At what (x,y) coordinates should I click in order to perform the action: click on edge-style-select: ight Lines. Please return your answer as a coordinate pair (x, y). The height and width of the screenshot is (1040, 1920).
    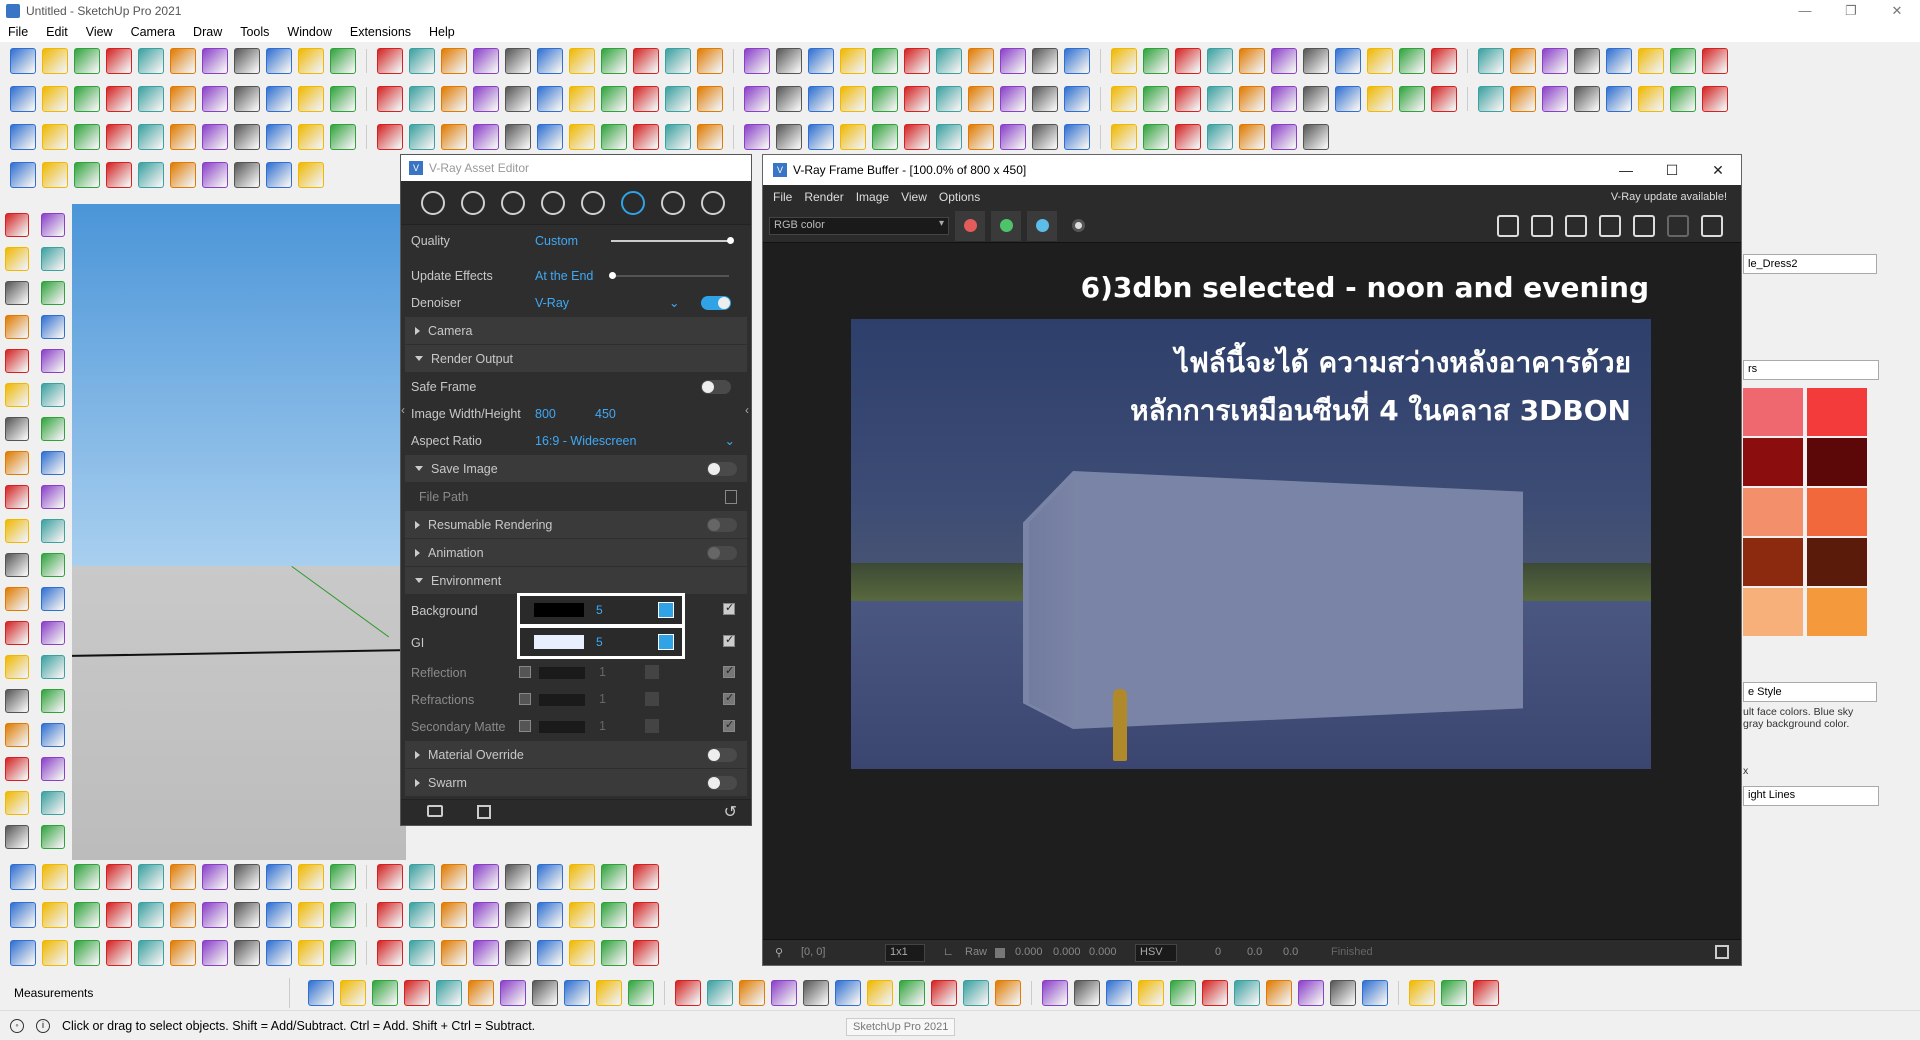
    Looking at the image, I should click on (1811, 796).